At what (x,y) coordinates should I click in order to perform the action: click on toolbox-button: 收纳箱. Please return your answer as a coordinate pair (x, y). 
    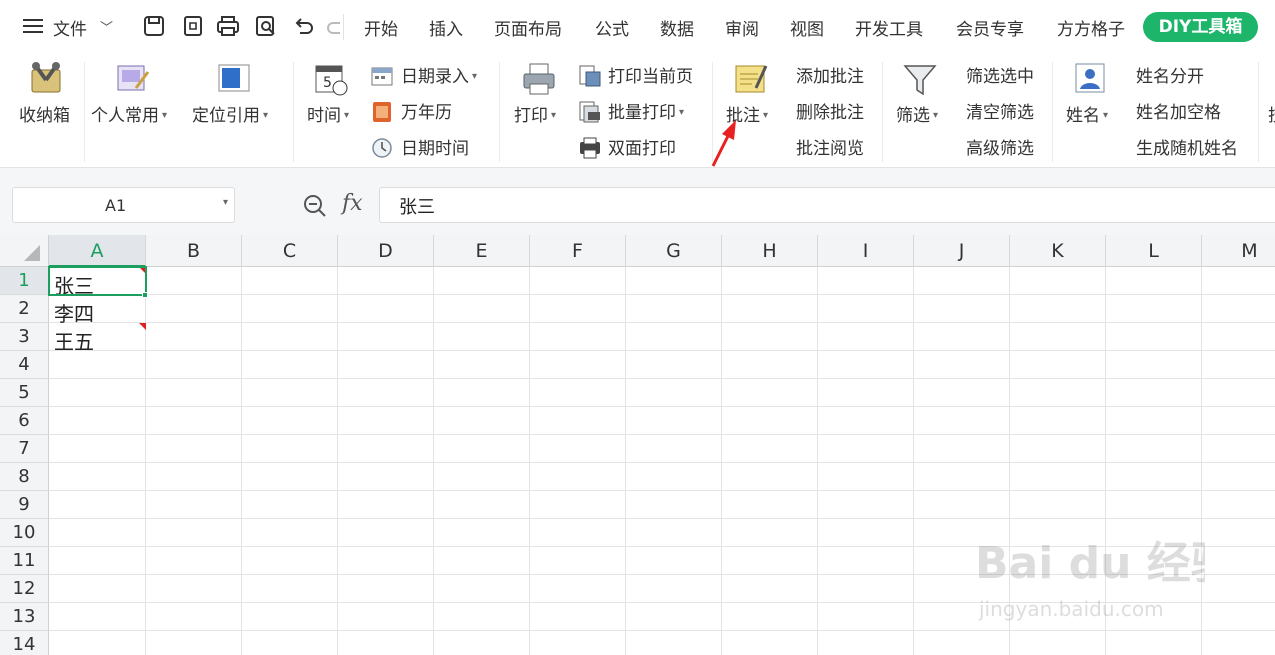
    Looking at the image, I should click on (44, 116).